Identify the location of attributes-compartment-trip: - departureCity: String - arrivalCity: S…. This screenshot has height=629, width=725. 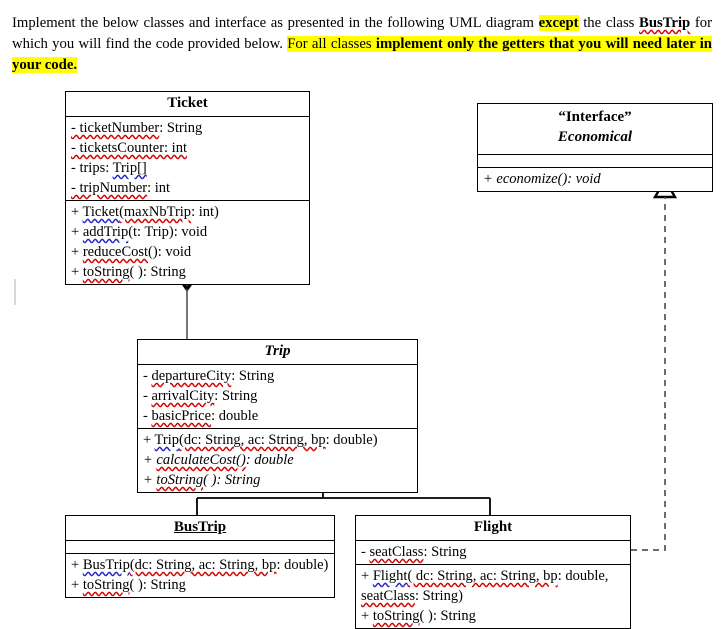
(277, 396).